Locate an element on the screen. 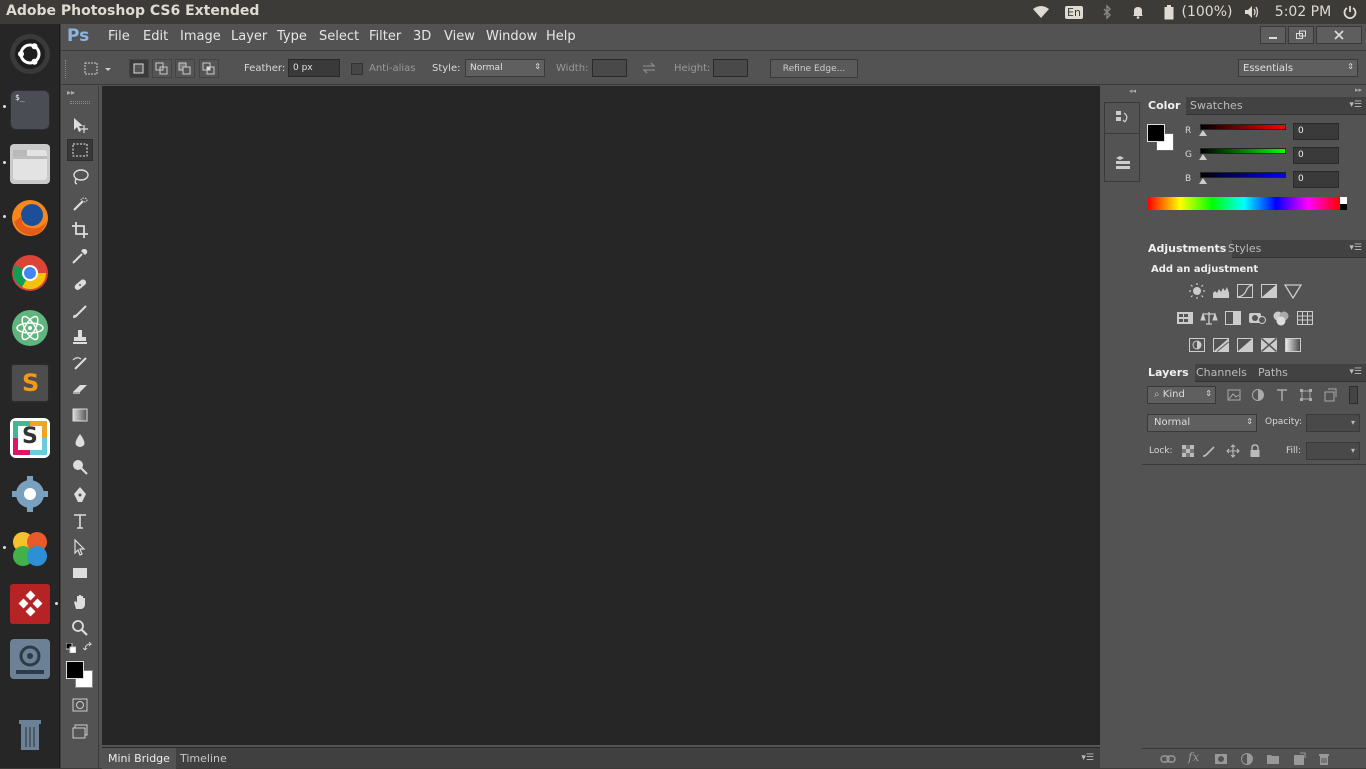 The image size is (1366, 769). close-button is located at coordinates (1339, 35).